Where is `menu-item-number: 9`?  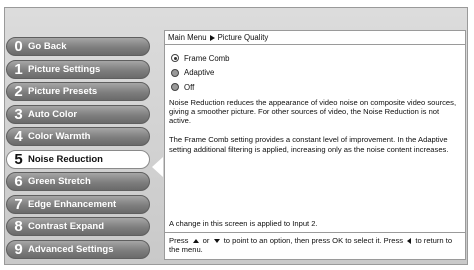
menu-item-number: 9 is located at coordinates (18, 249).